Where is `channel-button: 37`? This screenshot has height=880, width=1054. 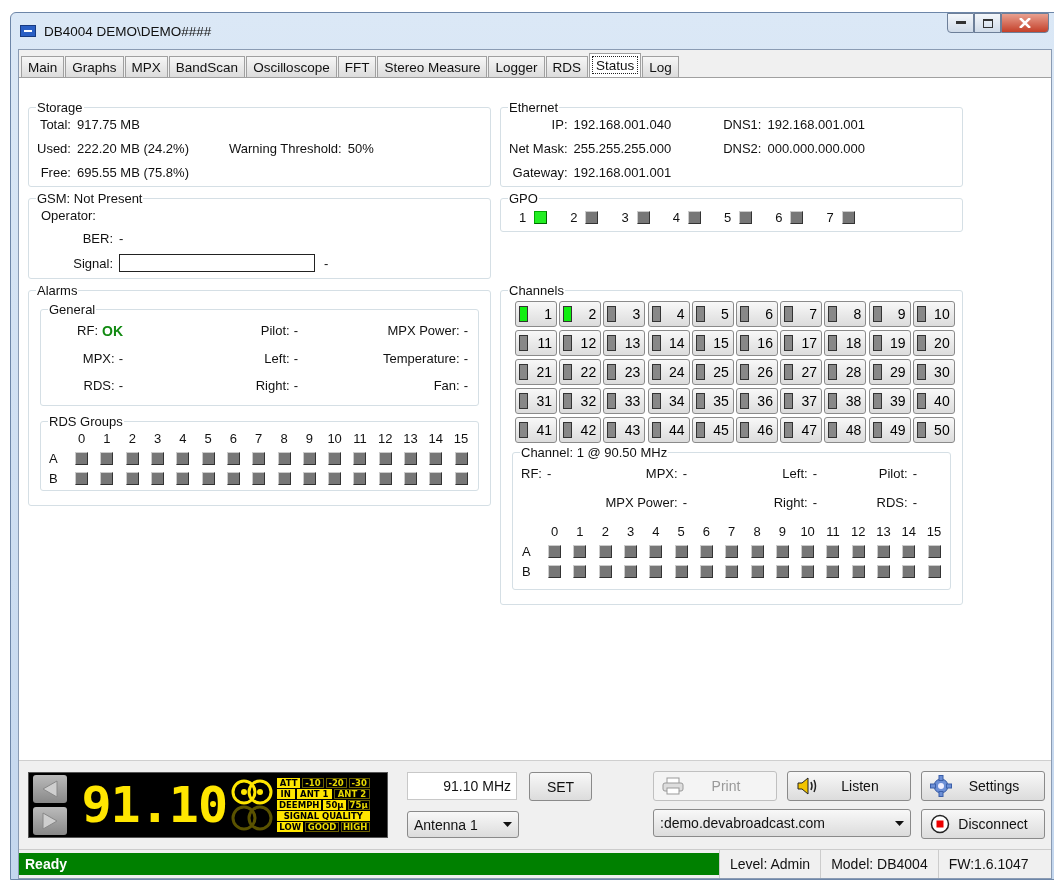
channel-button: 37 is located at coordinates (801, 401).